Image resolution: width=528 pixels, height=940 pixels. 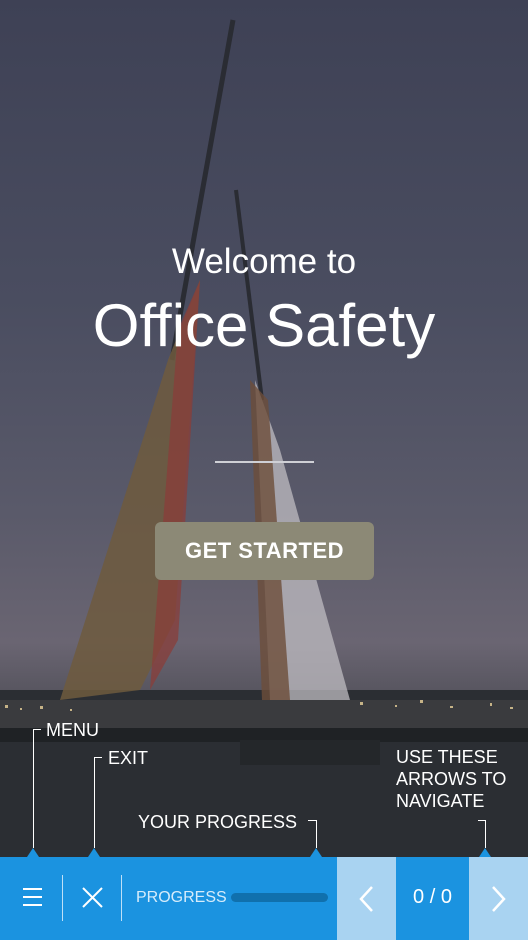 I want to click on page-counter: 0 / 0, so click(x=432, y=898).